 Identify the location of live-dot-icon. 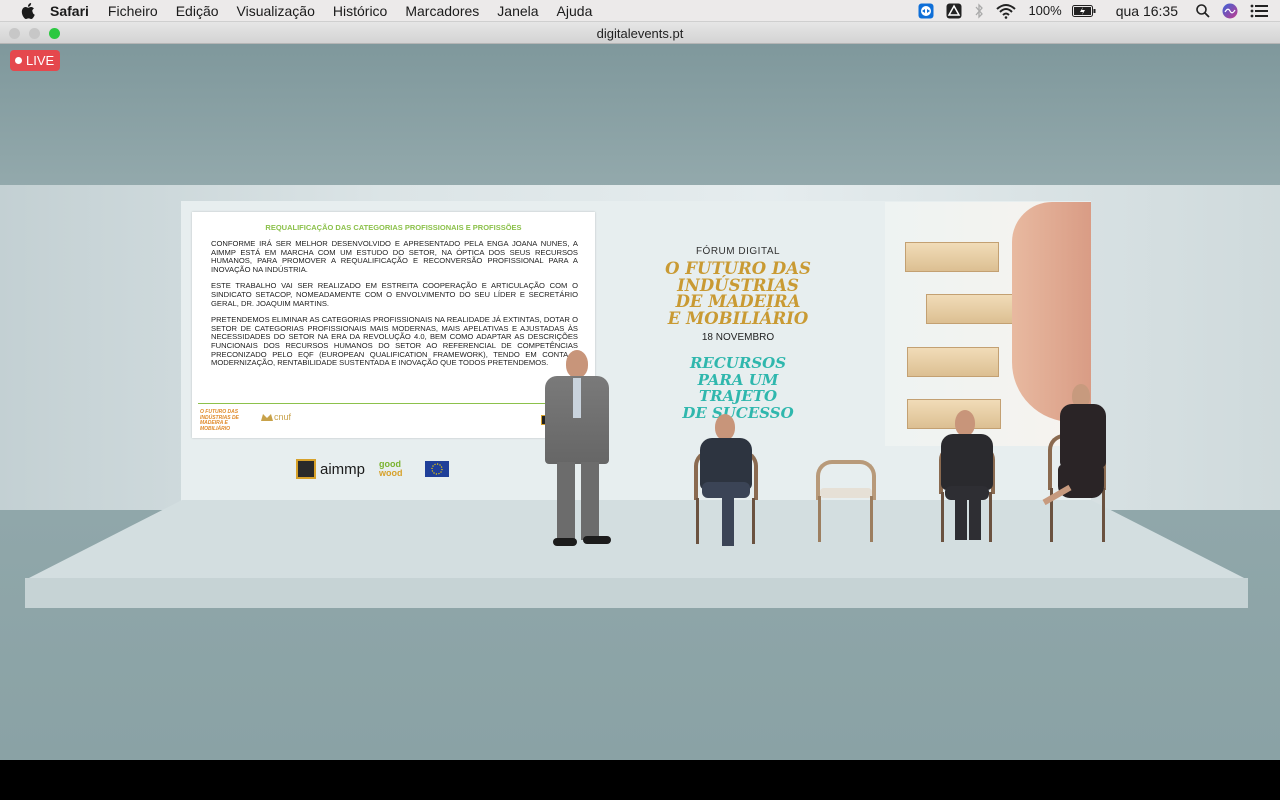
(18, 60).